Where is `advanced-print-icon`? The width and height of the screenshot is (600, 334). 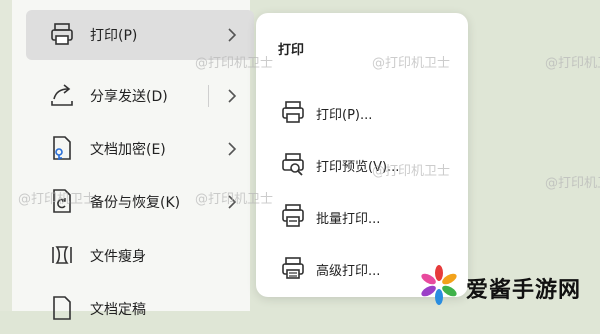
advanced-print-icon is located at coordinates (293, 268).